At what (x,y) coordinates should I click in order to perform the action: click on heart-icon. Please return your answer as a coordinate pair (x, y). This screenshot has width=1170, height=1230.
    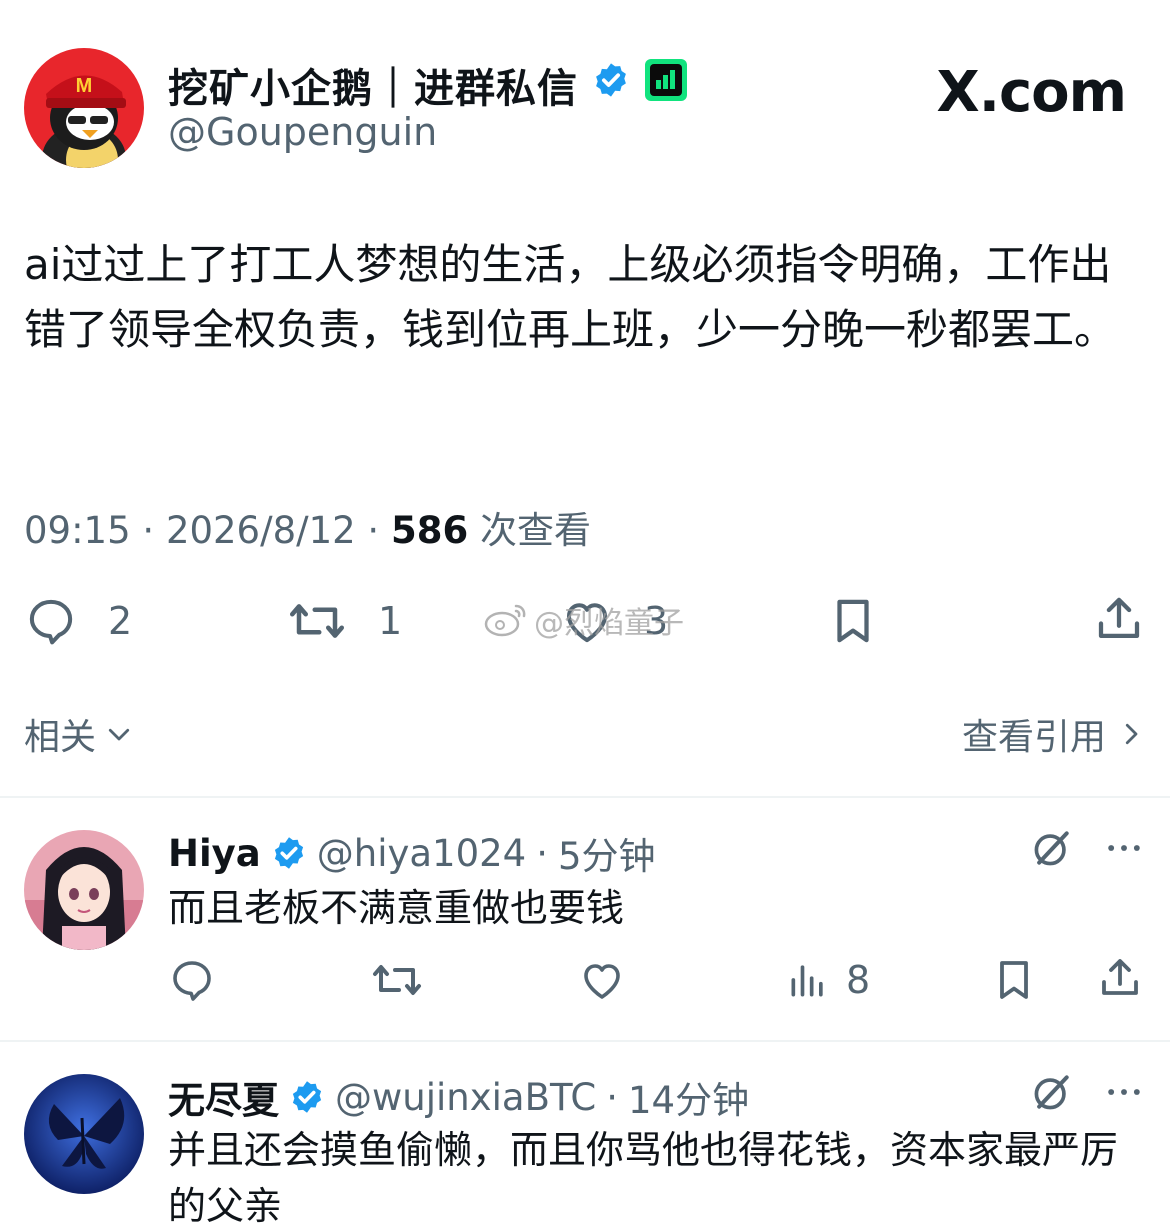
    Looking at the image, I should click on (602, 981).